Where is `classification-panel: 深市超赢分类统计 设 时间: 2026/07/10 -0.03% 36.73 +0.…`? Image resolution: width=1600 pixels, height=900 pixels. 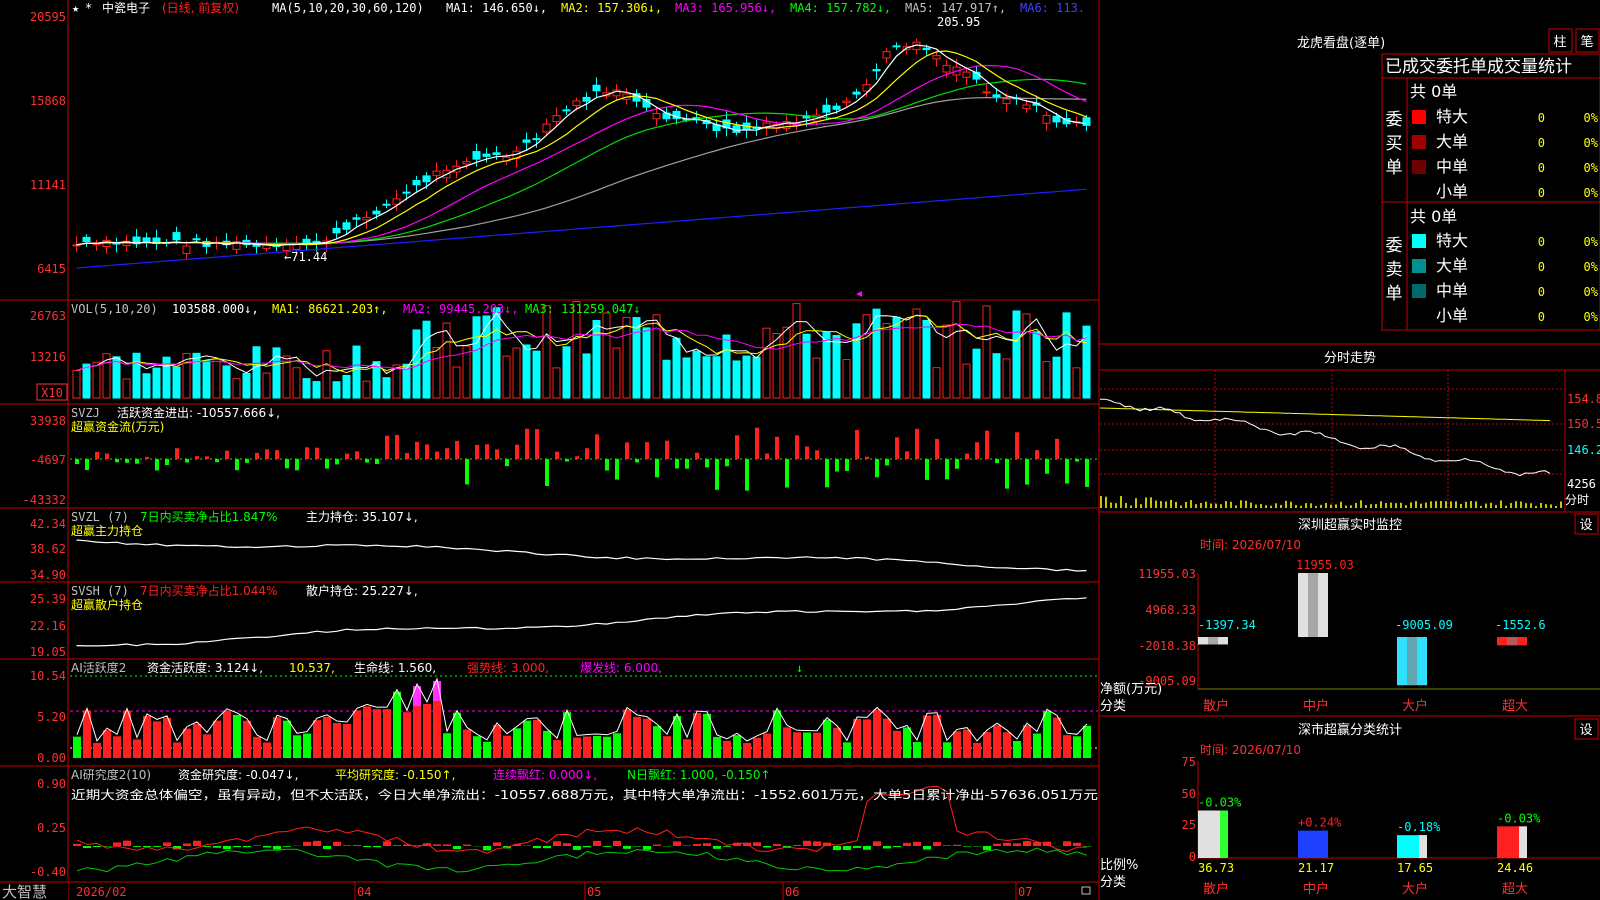 classification-panel: 深市超赢分类统计 设 时间: 2026/07/10 -0.03% 36.73 +0.… is located at coordinates (1350, 807).